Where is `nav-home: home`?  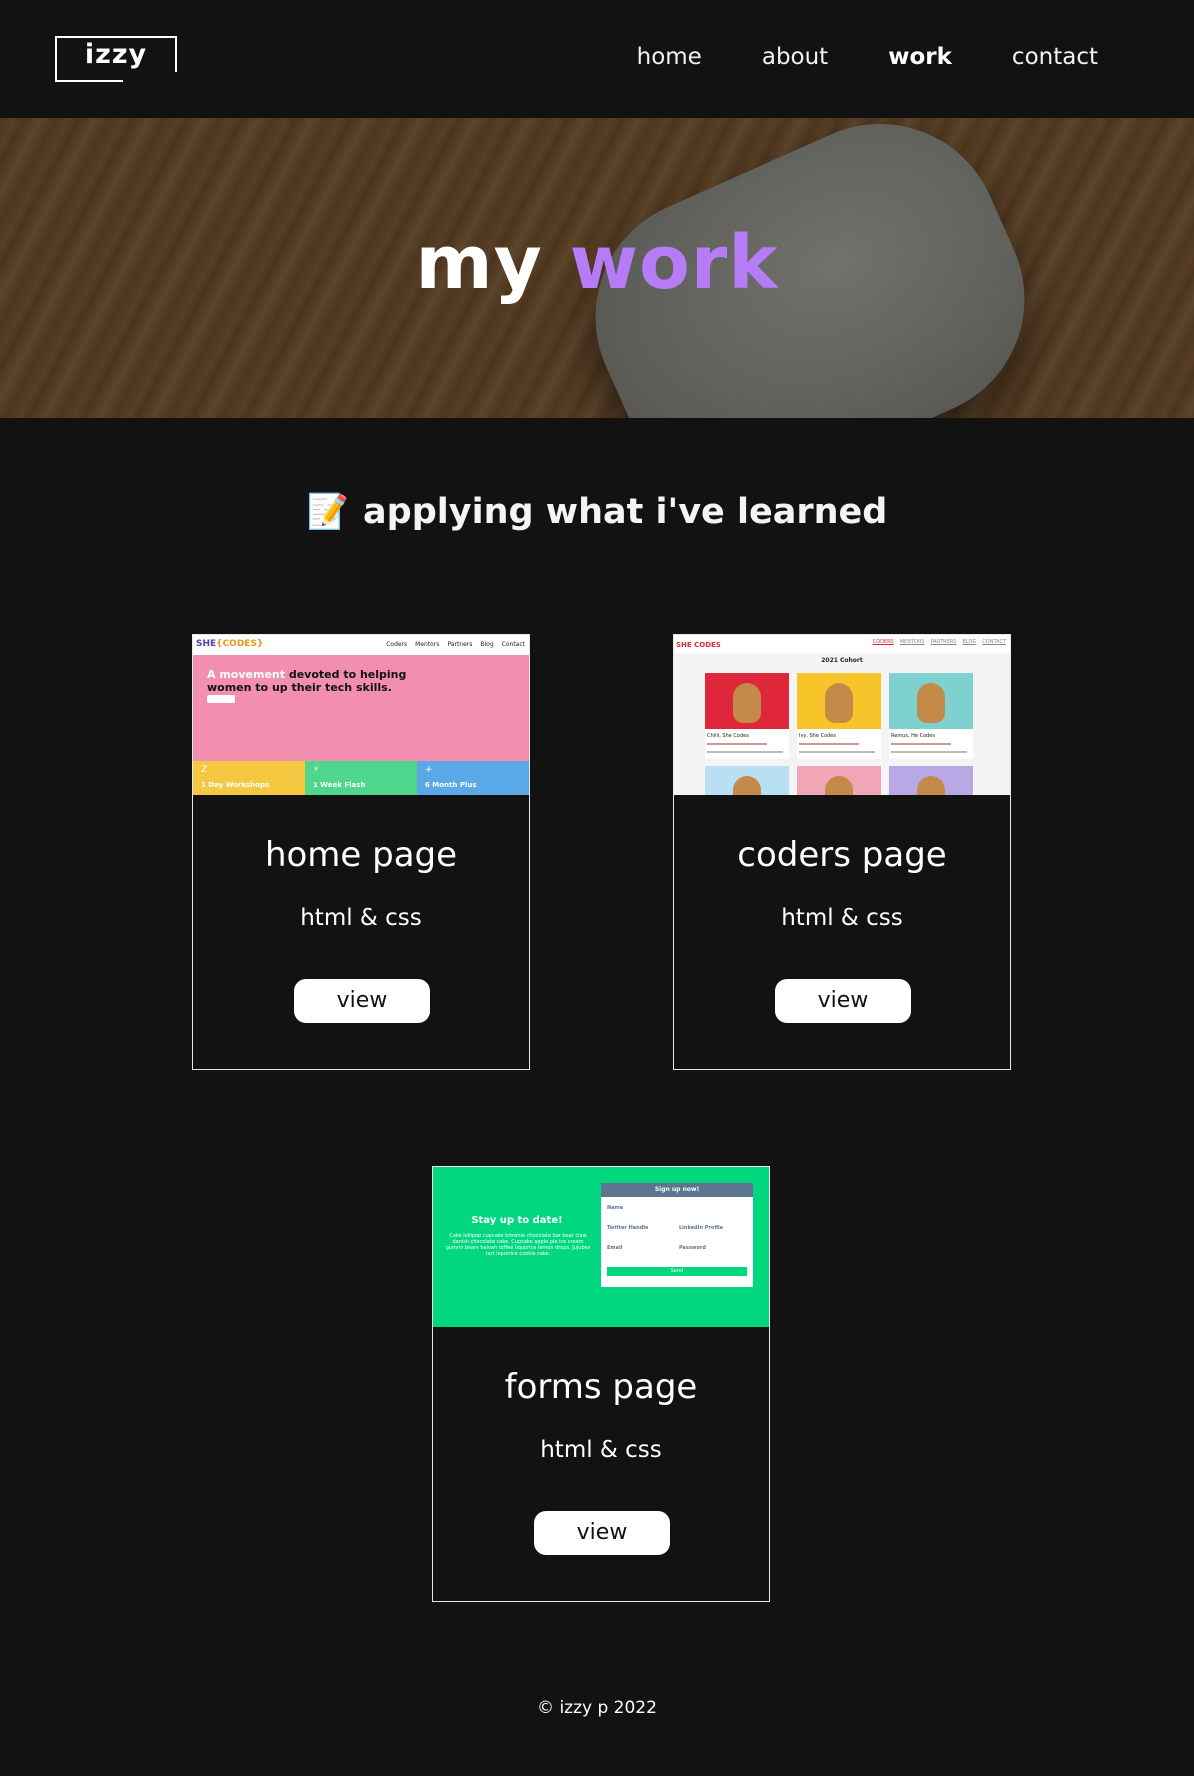 nav-home: home is located at coordinates (669, 57).